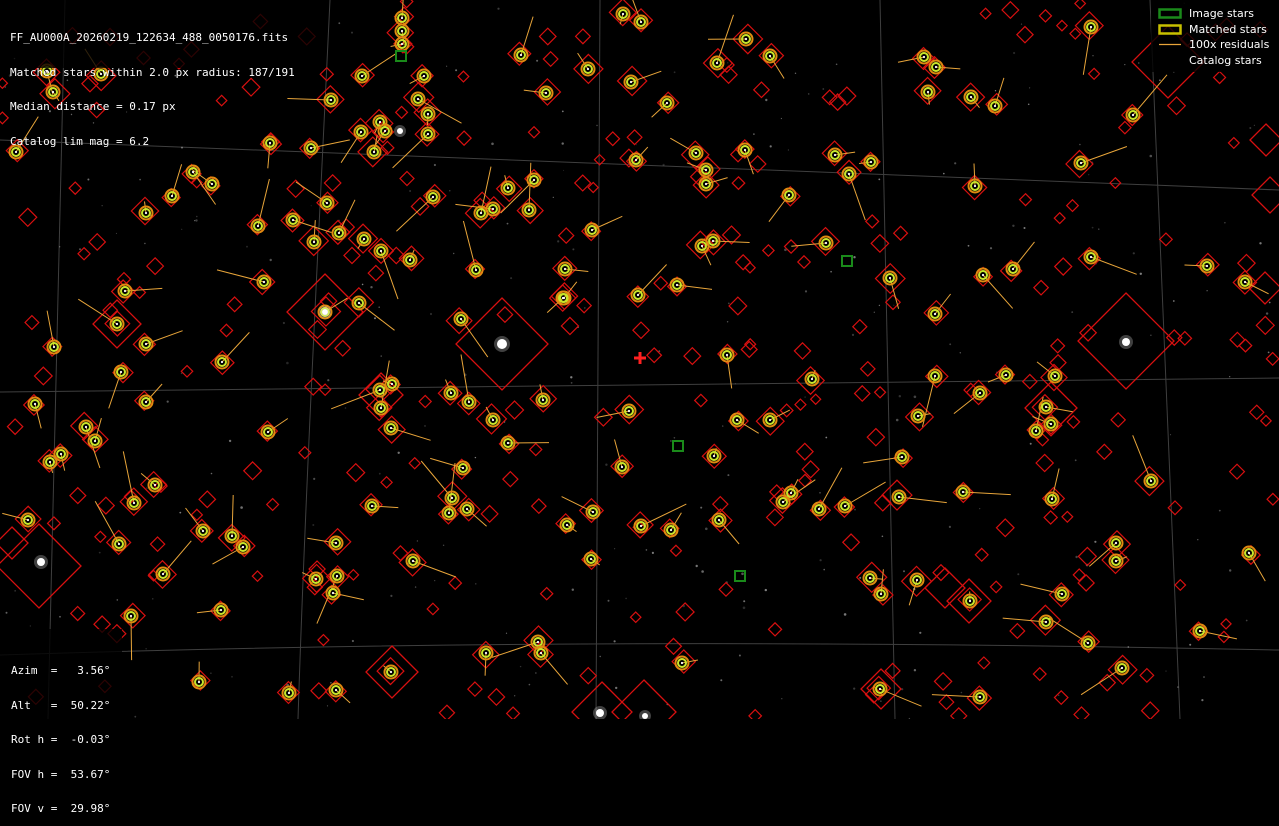 The image size is (1279, 826). I want to click on bright-catalog-diamond, so click(945, 588).